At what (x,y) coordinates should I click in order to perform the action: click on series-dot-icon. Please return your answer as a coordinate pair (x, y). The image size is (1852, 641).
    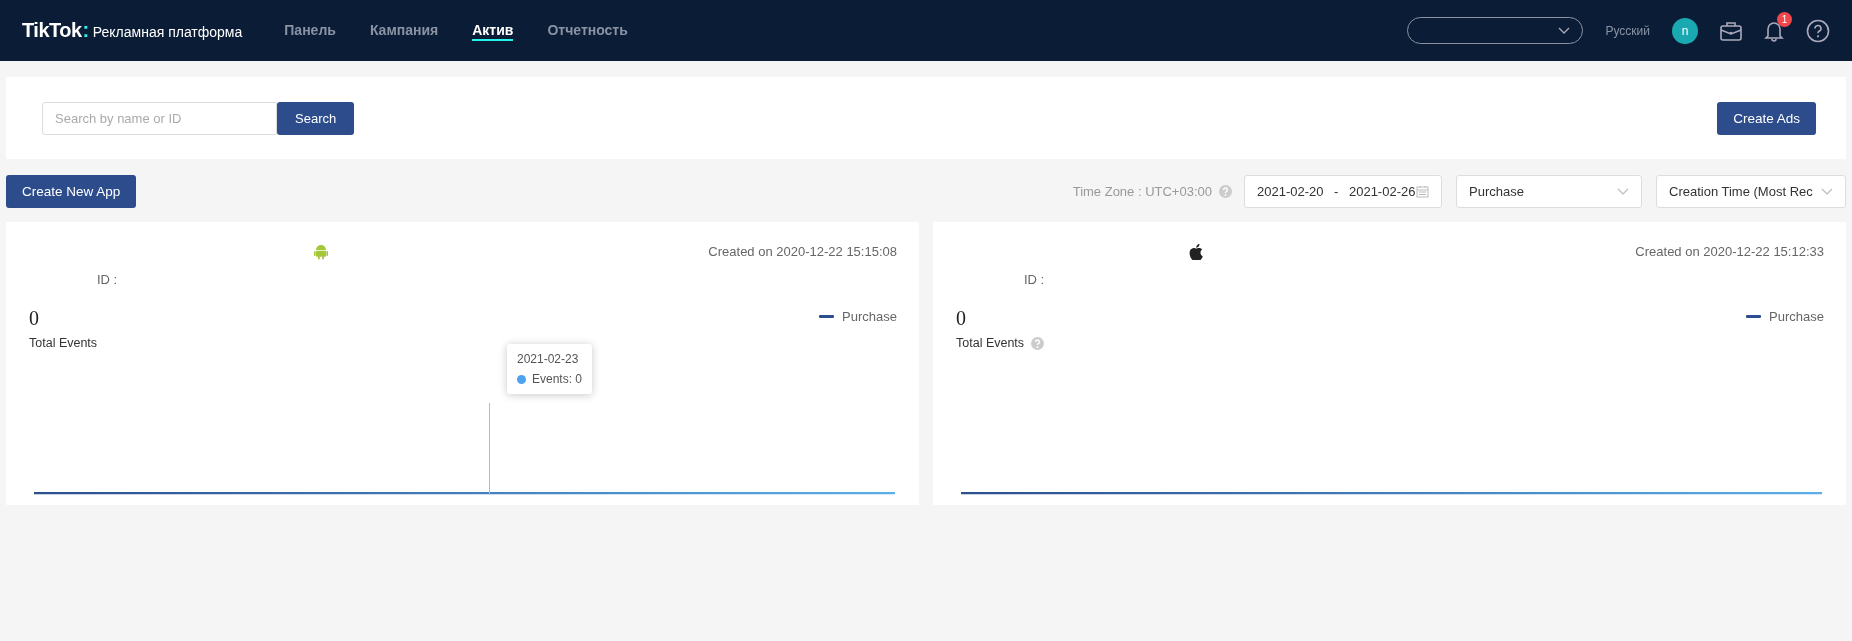
    Looking at the image, I should click on (521, 379).